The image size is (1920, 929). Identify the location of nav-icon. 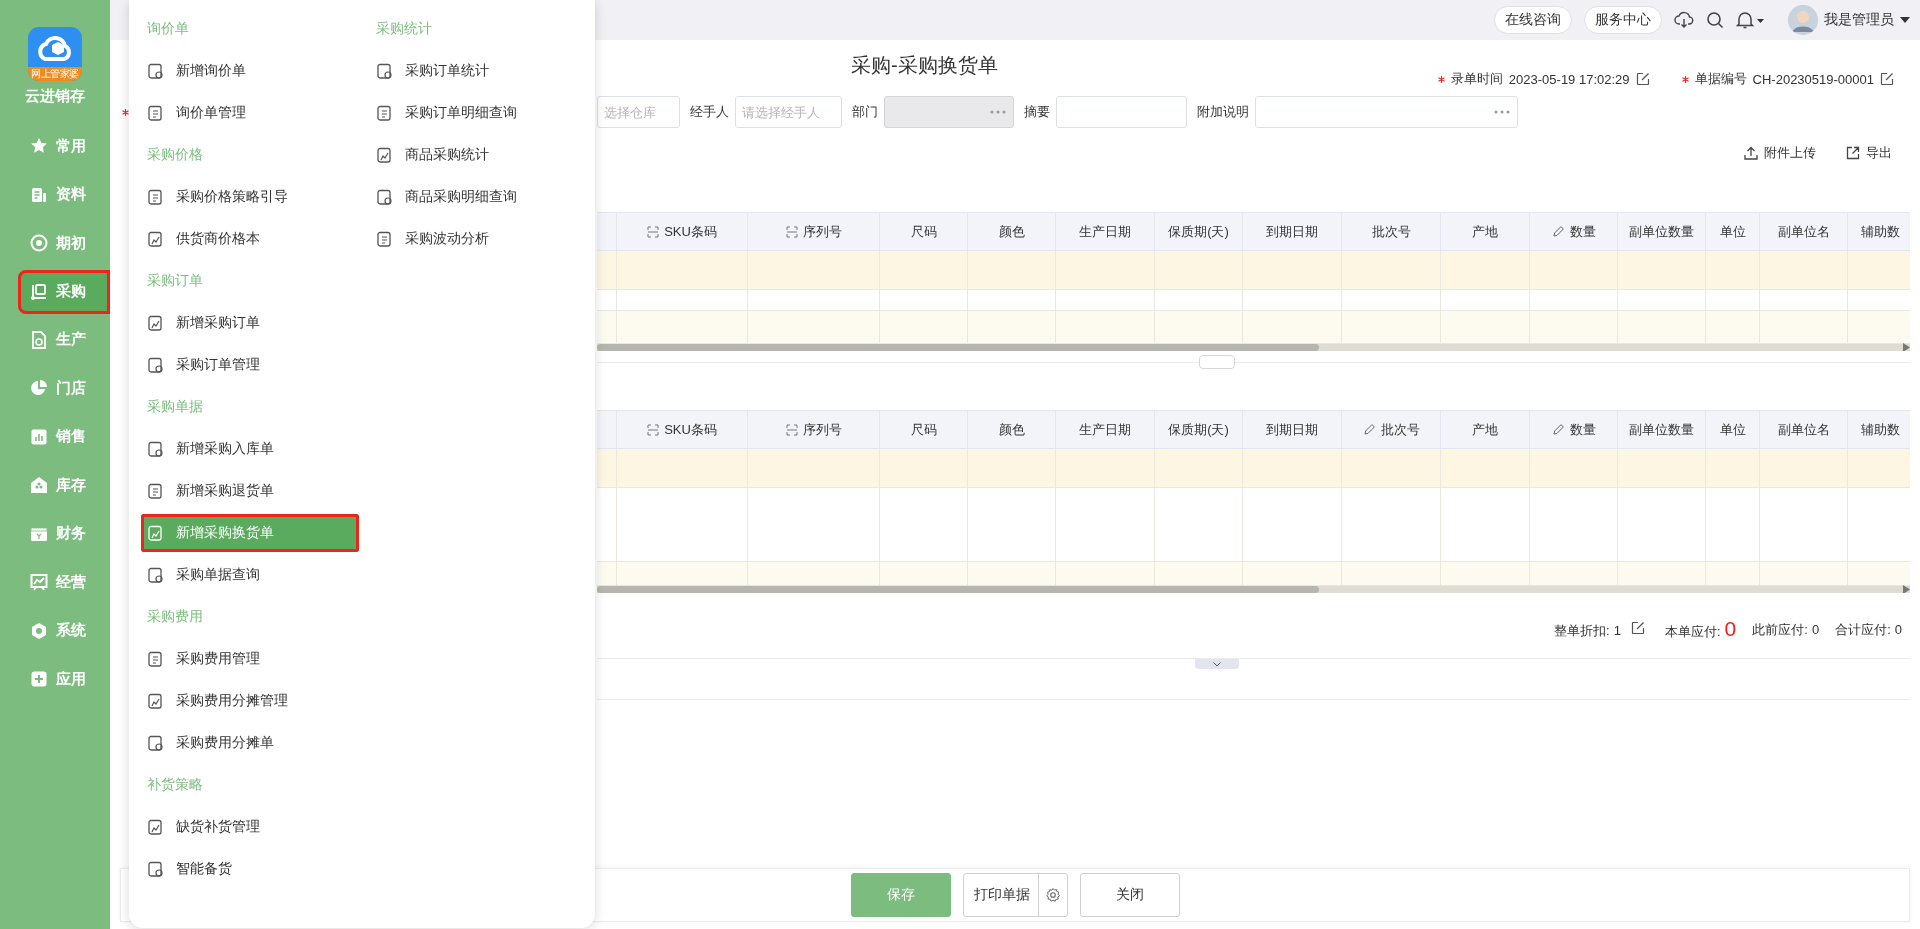
(39, 339).